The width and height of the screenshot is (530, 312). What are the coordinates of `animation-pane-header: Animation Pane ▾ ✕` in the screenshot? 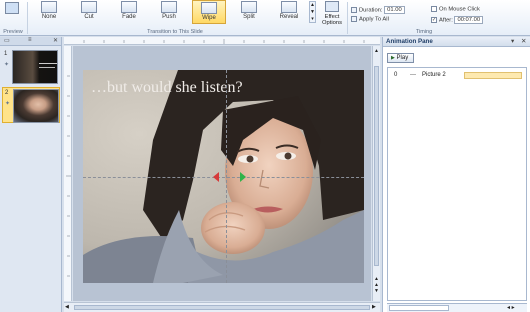 It's located at (456, 42).